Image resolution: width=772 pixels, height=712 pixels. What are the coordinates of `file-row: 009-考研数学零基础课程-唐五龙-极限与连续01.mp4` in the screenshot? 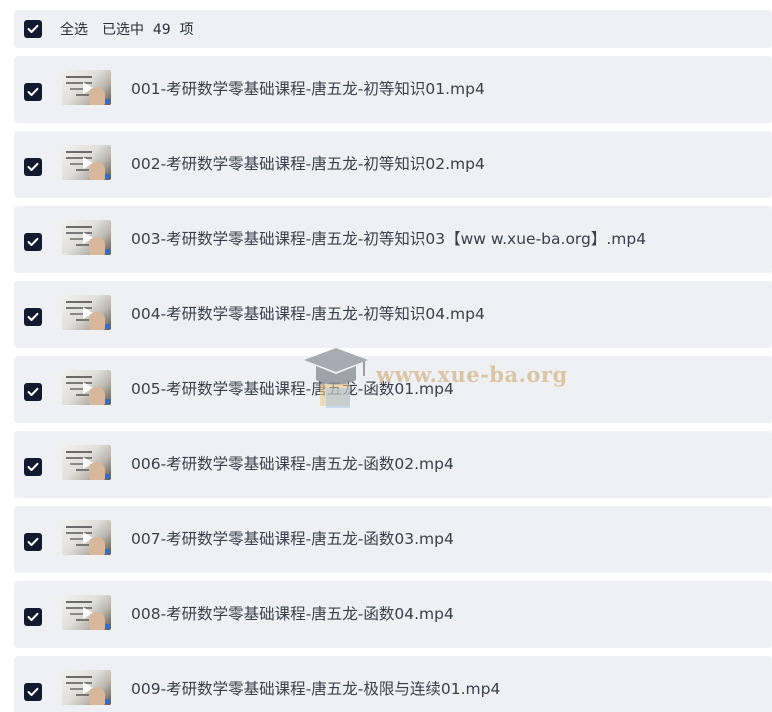 It's located at (393, 684).